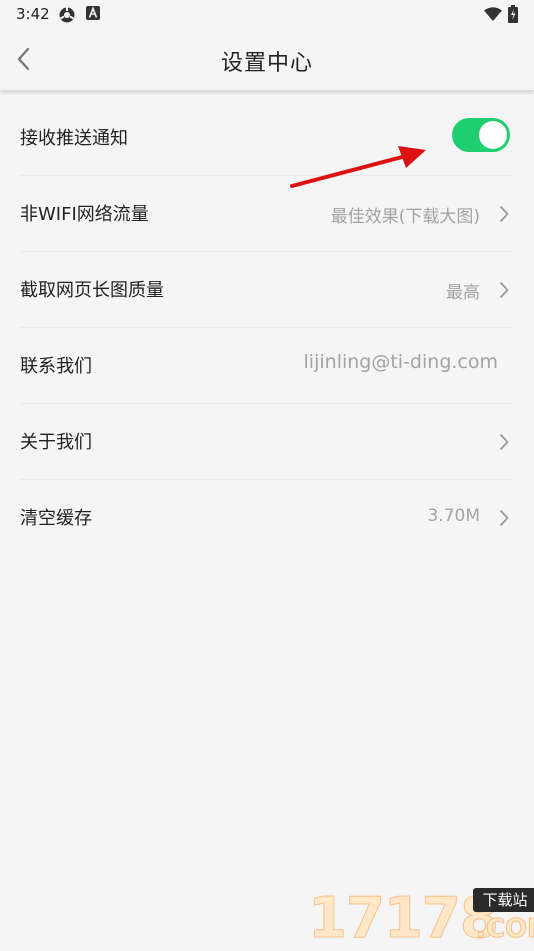 The image size is (534, 951). I want to click on contact-us-label: 联系我们, so click(56, 366).